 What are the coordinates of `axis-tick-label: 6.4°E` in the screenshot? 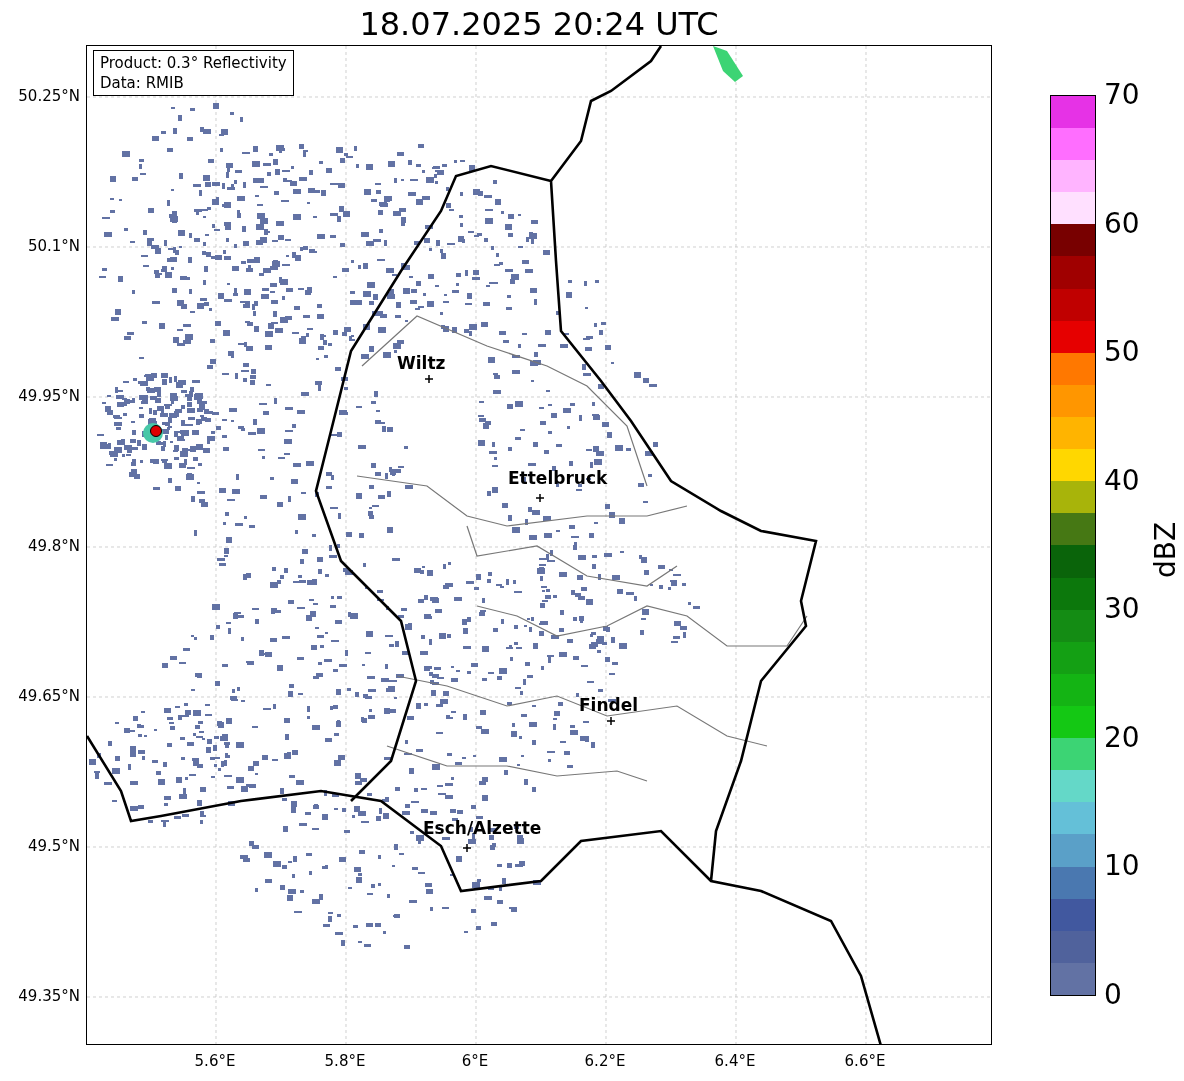 It's located at (735, 1061).